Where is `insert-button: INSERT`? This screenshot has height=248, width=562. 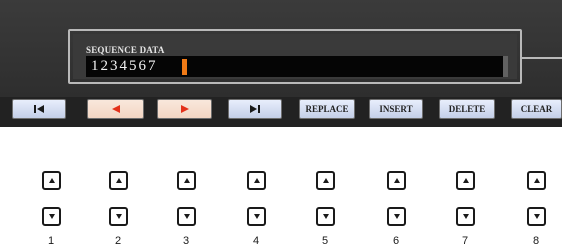
insert-button: INSERT is located at coordinates (396, 109).